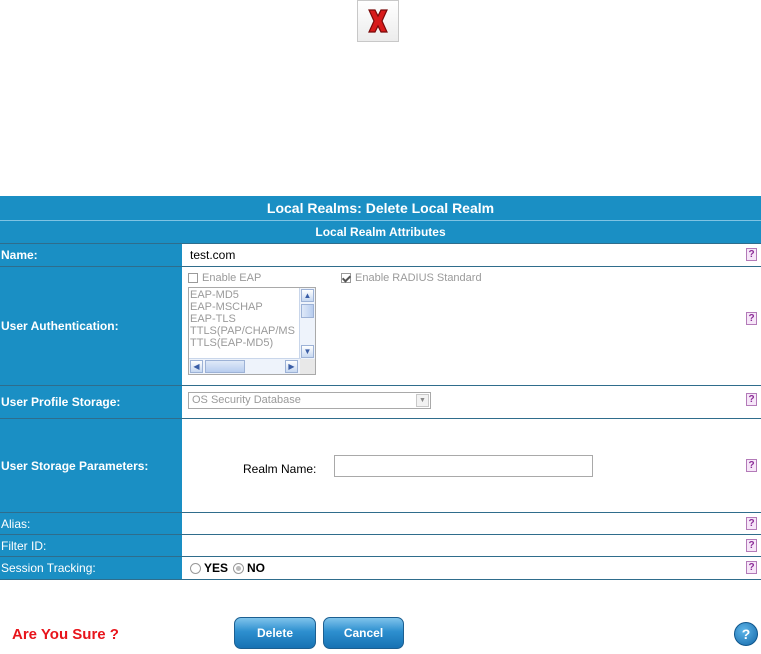  I want to click on help-icon-user-auth: ?, so click(751, 318).